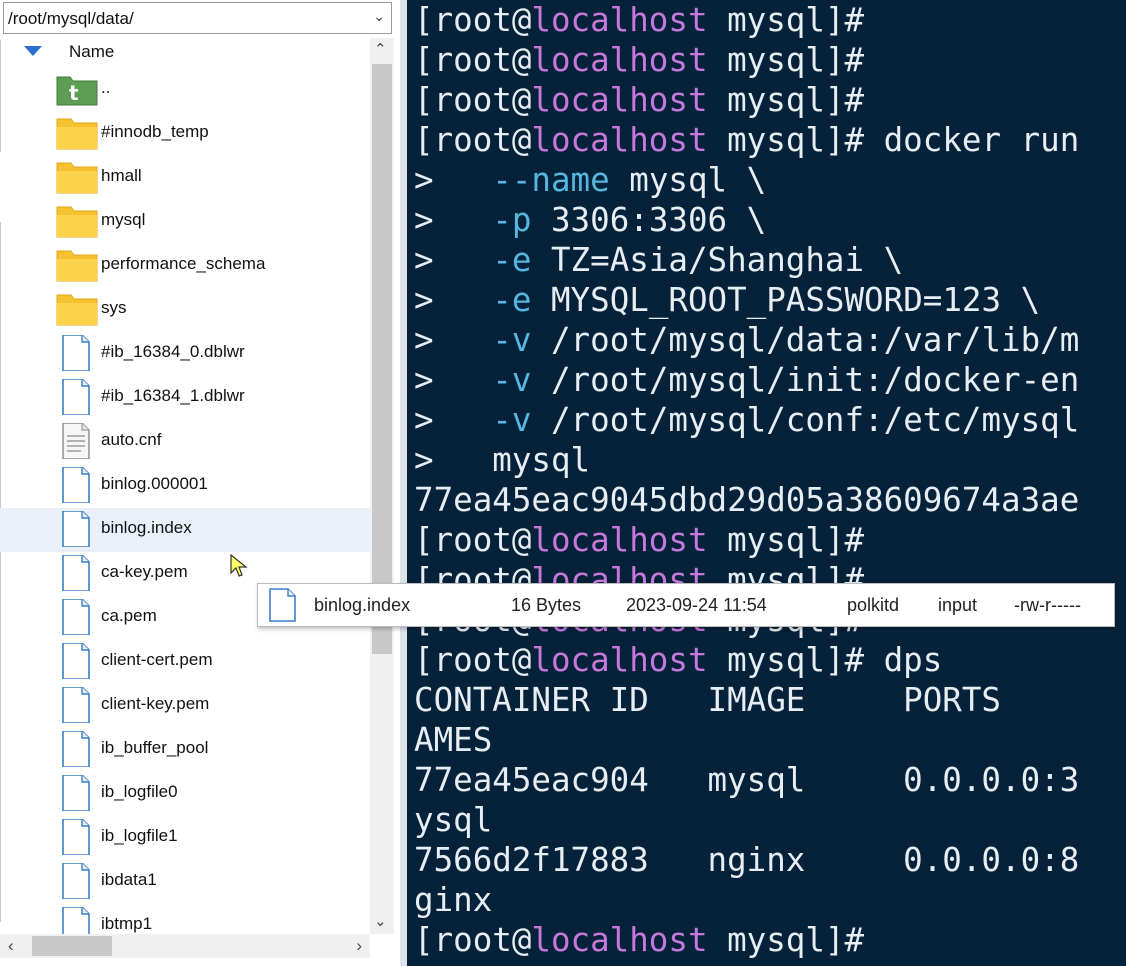  What do you see at coordinates (123, 219) in the screenshot?
I see `file-name: mysql` at bounding box center [123, 219].